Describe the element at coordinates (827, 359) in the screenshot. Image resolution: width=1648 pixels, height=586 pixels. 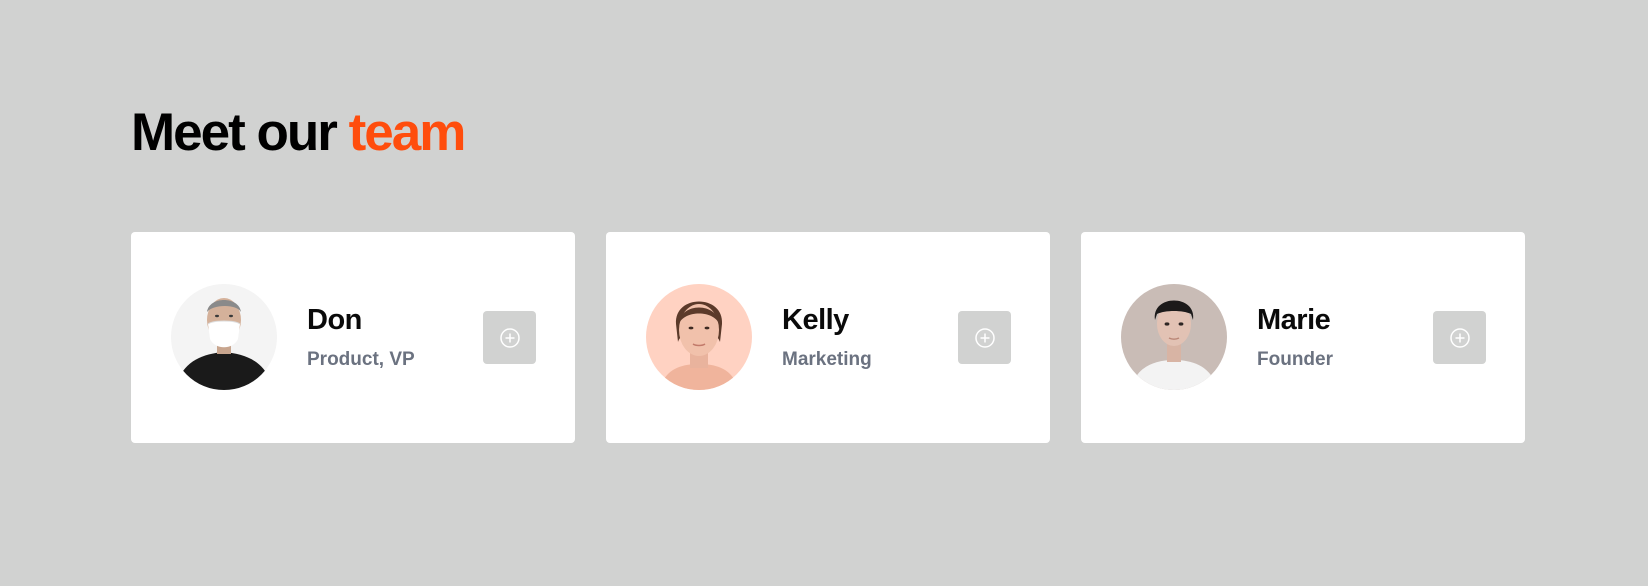
I see `member-role: Marketing` at that location.